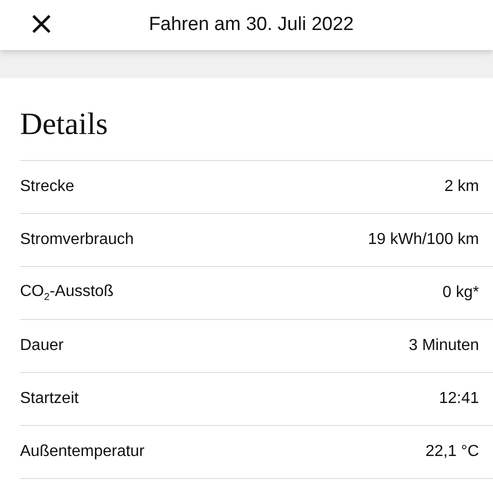 The height and width of the screenshot is (500, 493). What do you see at coordinates (47, 187) in the screenshot?
I see `detail-label: Strecke` at bounding box center [47, 187].